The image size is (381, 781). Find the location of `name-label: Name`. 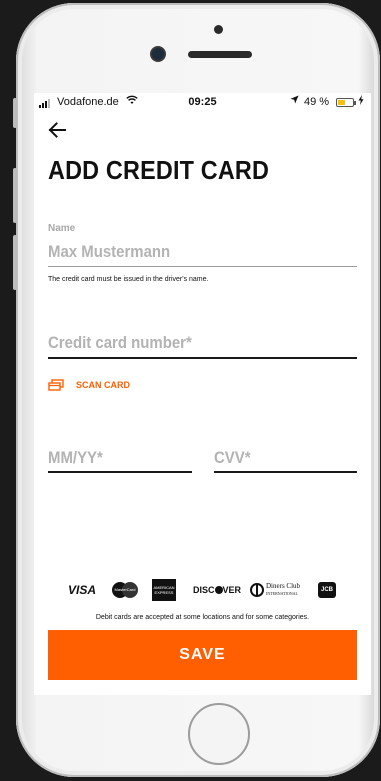

name-label: Name is located at coordinates (62, 228).